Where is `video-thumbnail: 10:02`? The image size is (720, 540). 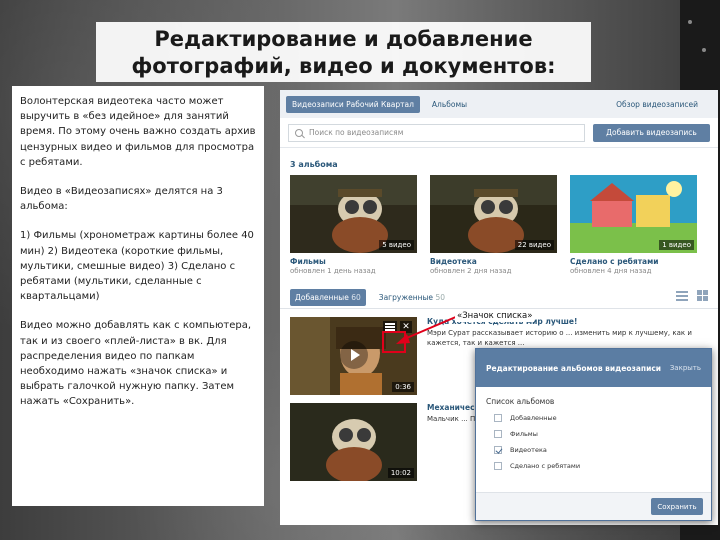 video-thumbnail: 10:02 is located at coordinates (353, 442).